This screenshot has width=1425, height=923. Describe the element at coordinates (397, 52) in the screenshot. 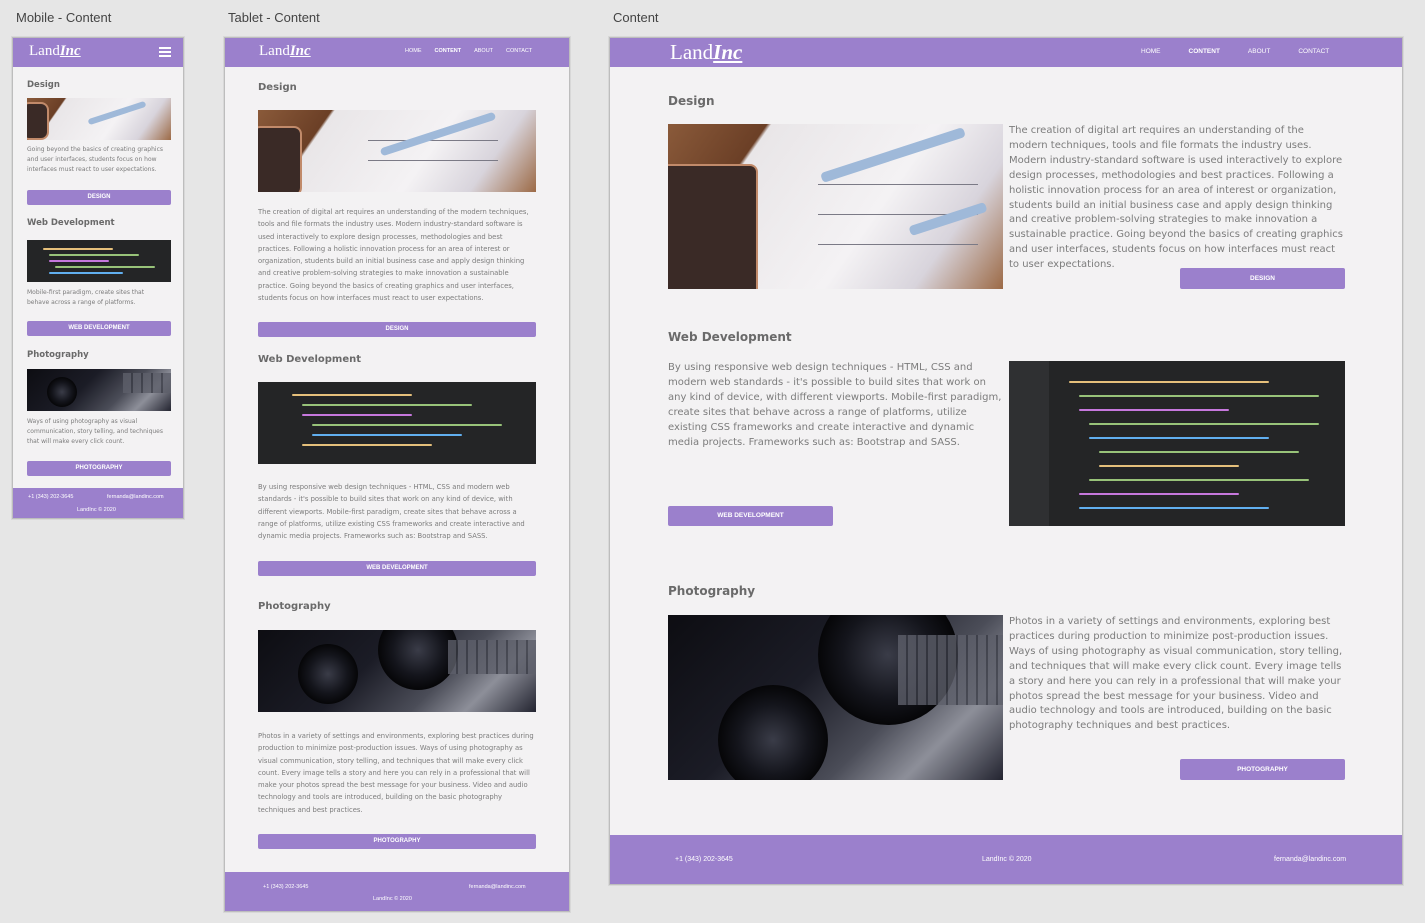

I see `tablet-navbar: LandInc HOME CONTENT ABOUT CONTACT` at that location.